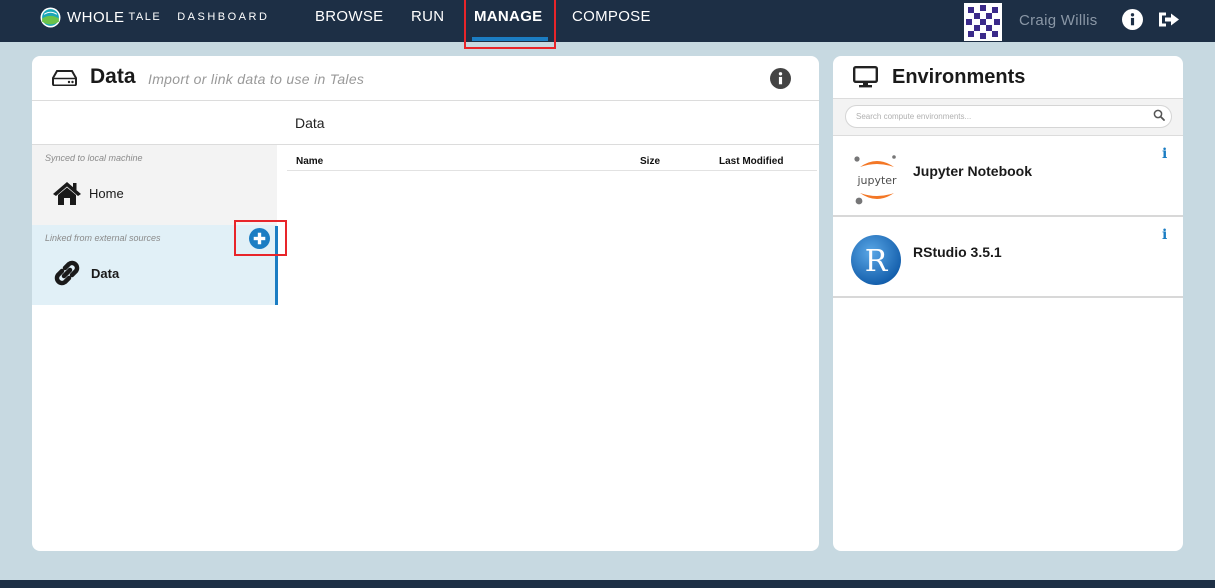 This screenshot has width=1215, height=588. Describe the element at coordinates (88, 193) in the screenshot. I see `sidebar-item-home: Home` at that location.